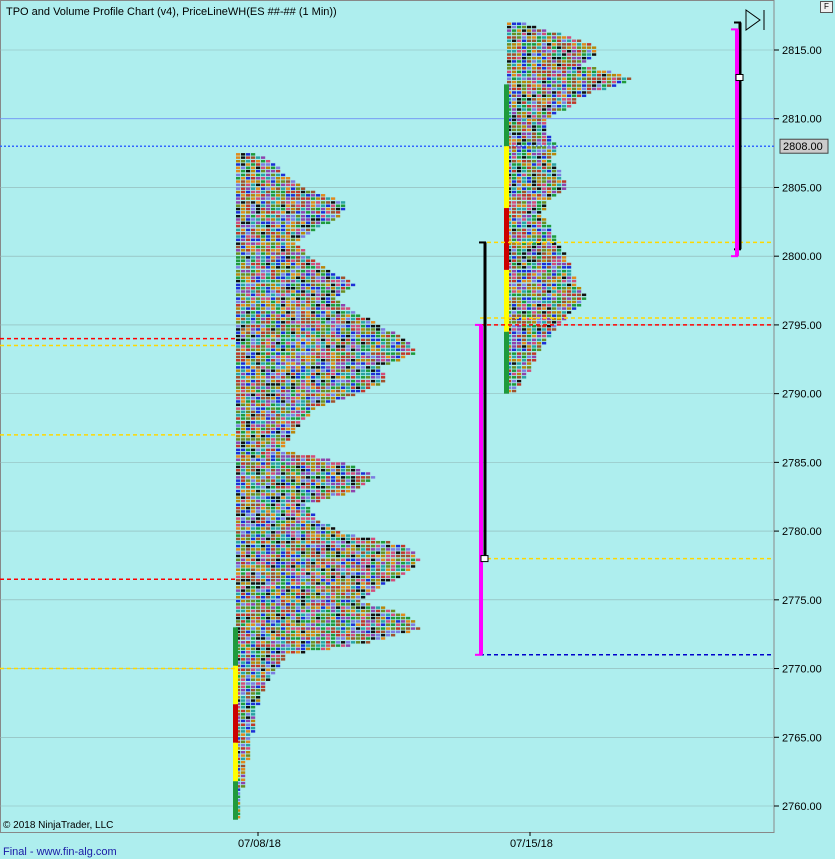 The width and height of the screenshot is (835, 859). Describe the element at coordinates (506, 362) in the screenshot. I see `initial-balance-segment` at that location.